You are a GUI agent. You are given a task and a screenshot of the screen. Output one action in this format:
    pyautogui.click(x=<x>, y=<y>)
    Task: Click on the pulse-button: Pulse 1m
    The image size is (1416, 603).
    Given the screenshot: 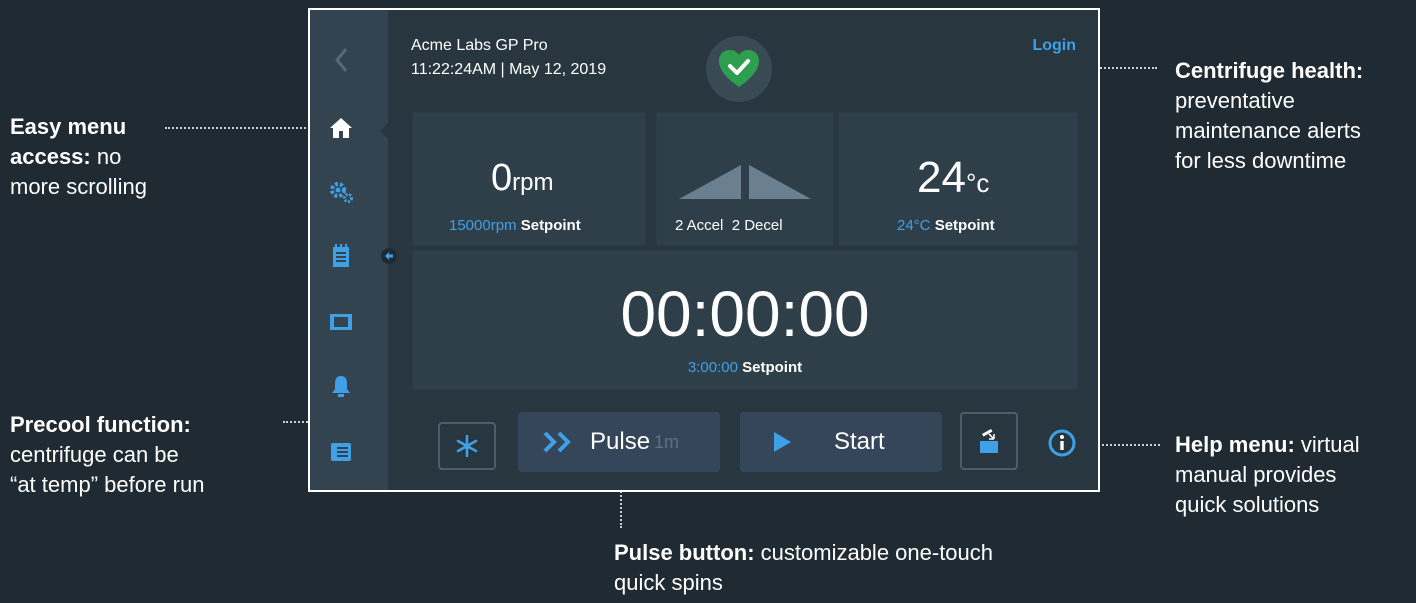 What is the action you would take?
    pyautogui.click(x=619, y=442)
    